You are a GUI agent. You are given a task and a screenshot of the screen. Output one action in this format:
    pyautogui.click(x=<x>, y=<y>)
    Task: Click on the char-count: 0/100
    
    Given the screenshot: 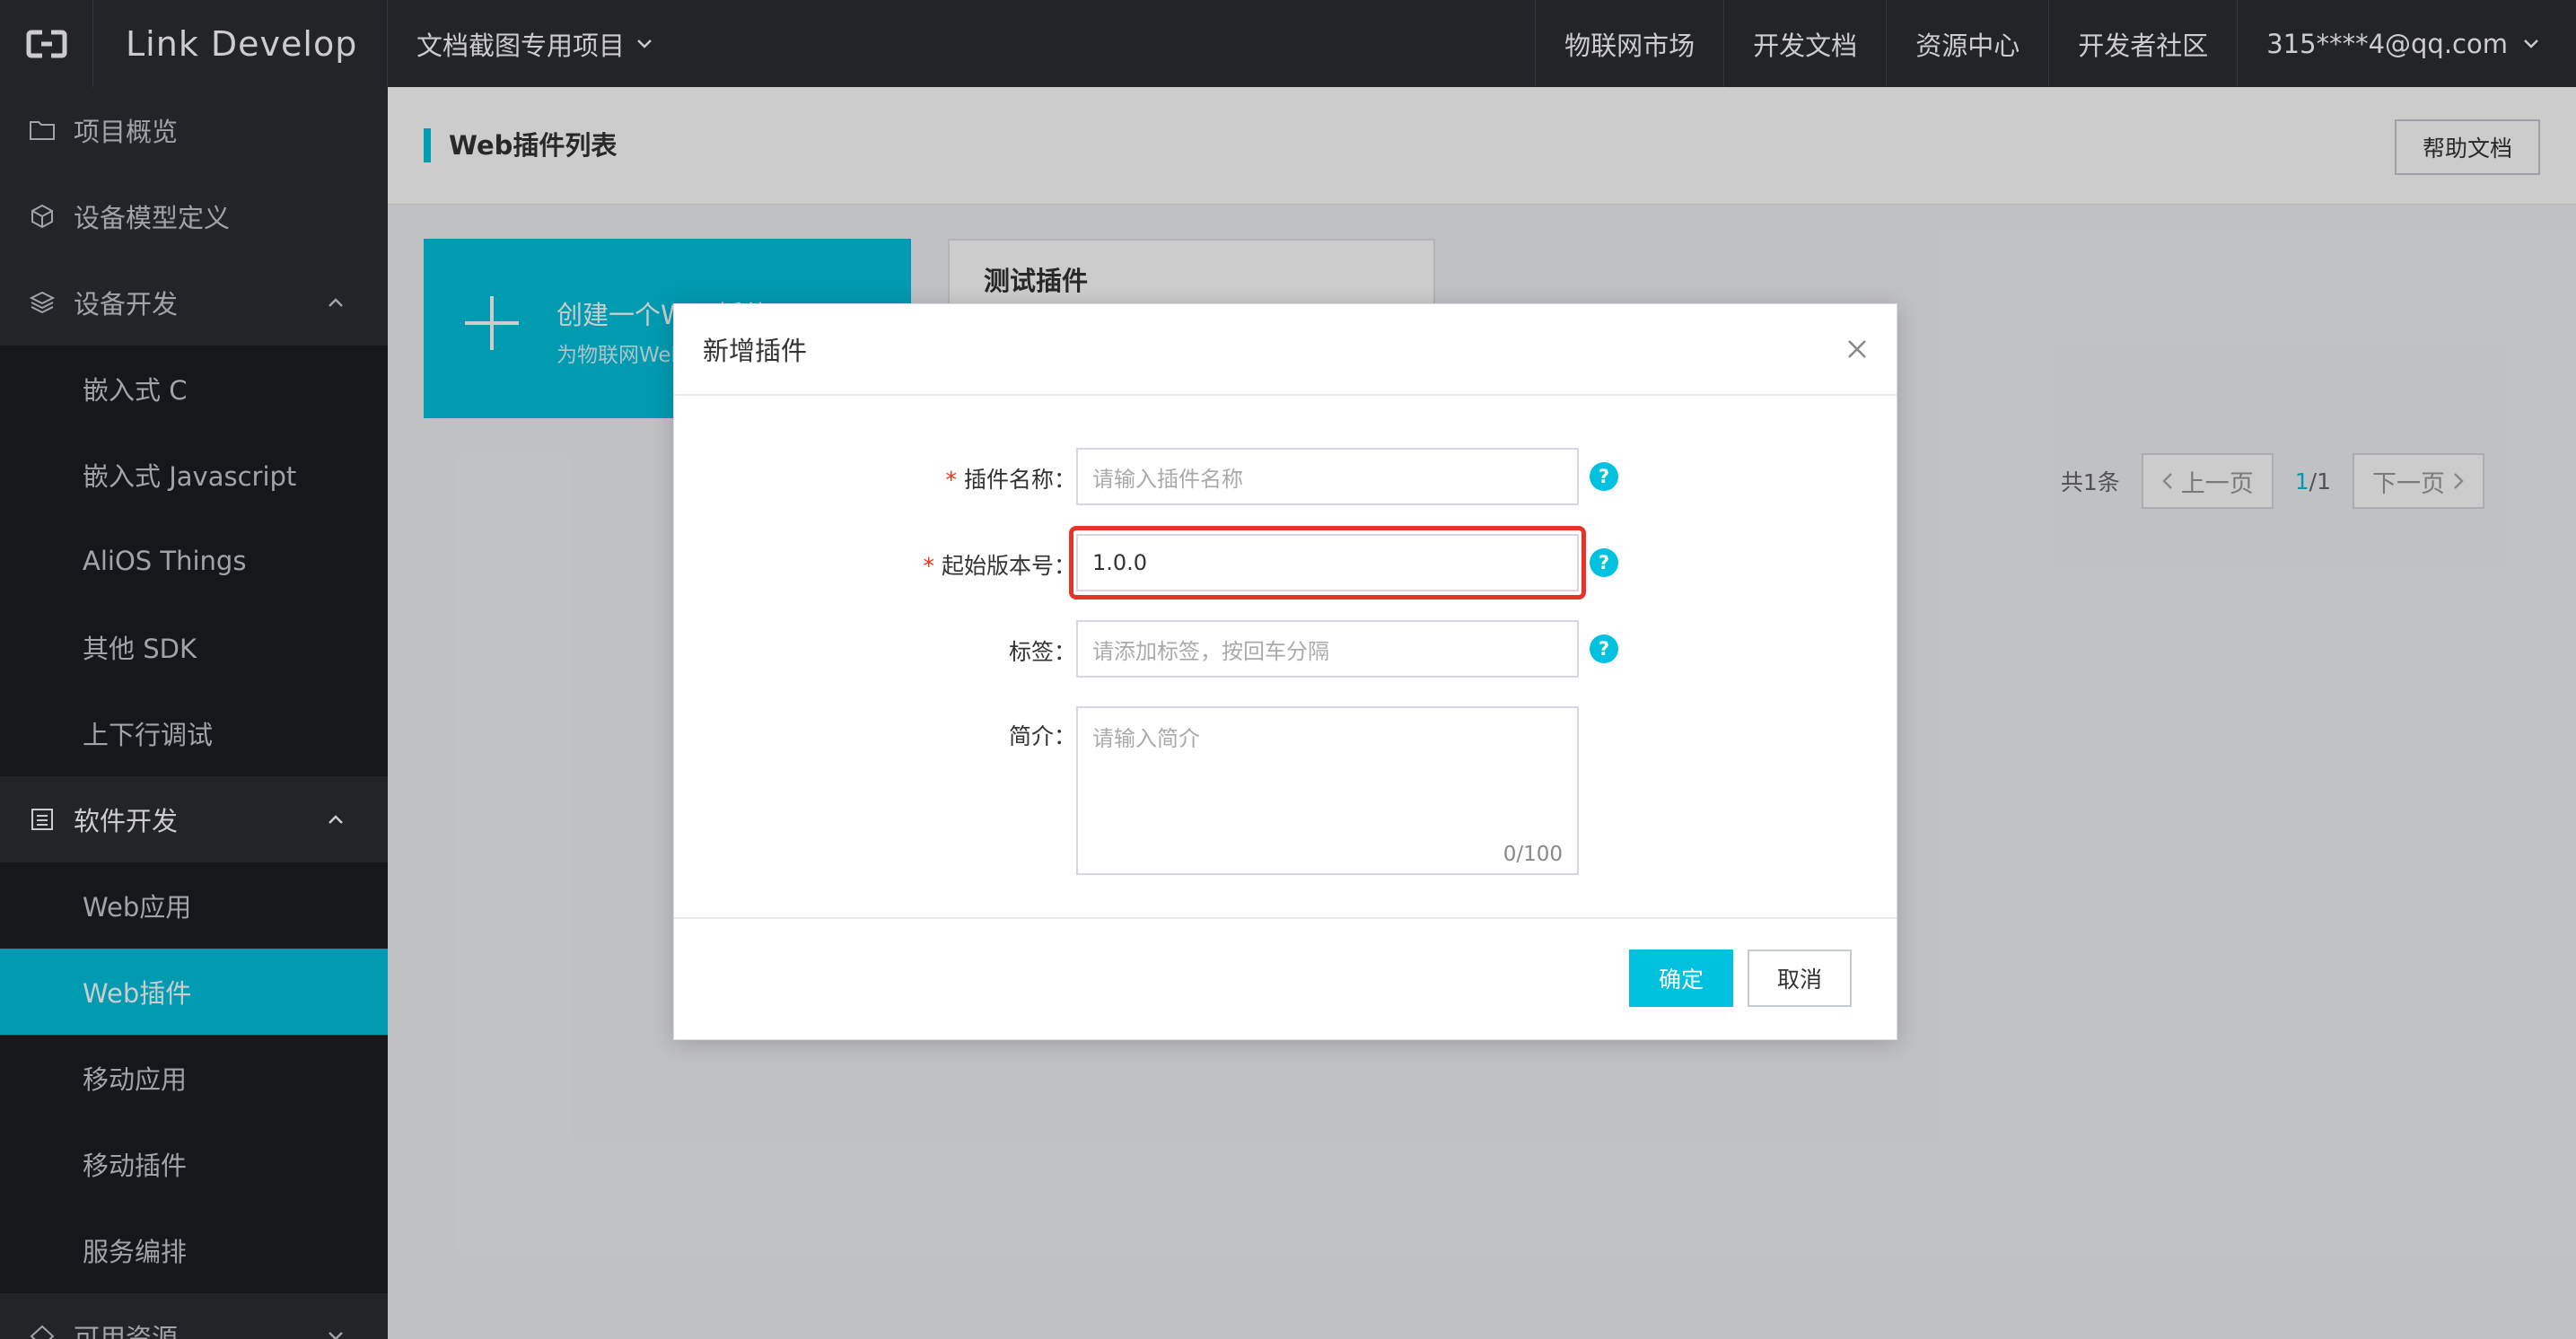 What is the action you would take?
    pyautogui.click(x=1533, y=854)
    